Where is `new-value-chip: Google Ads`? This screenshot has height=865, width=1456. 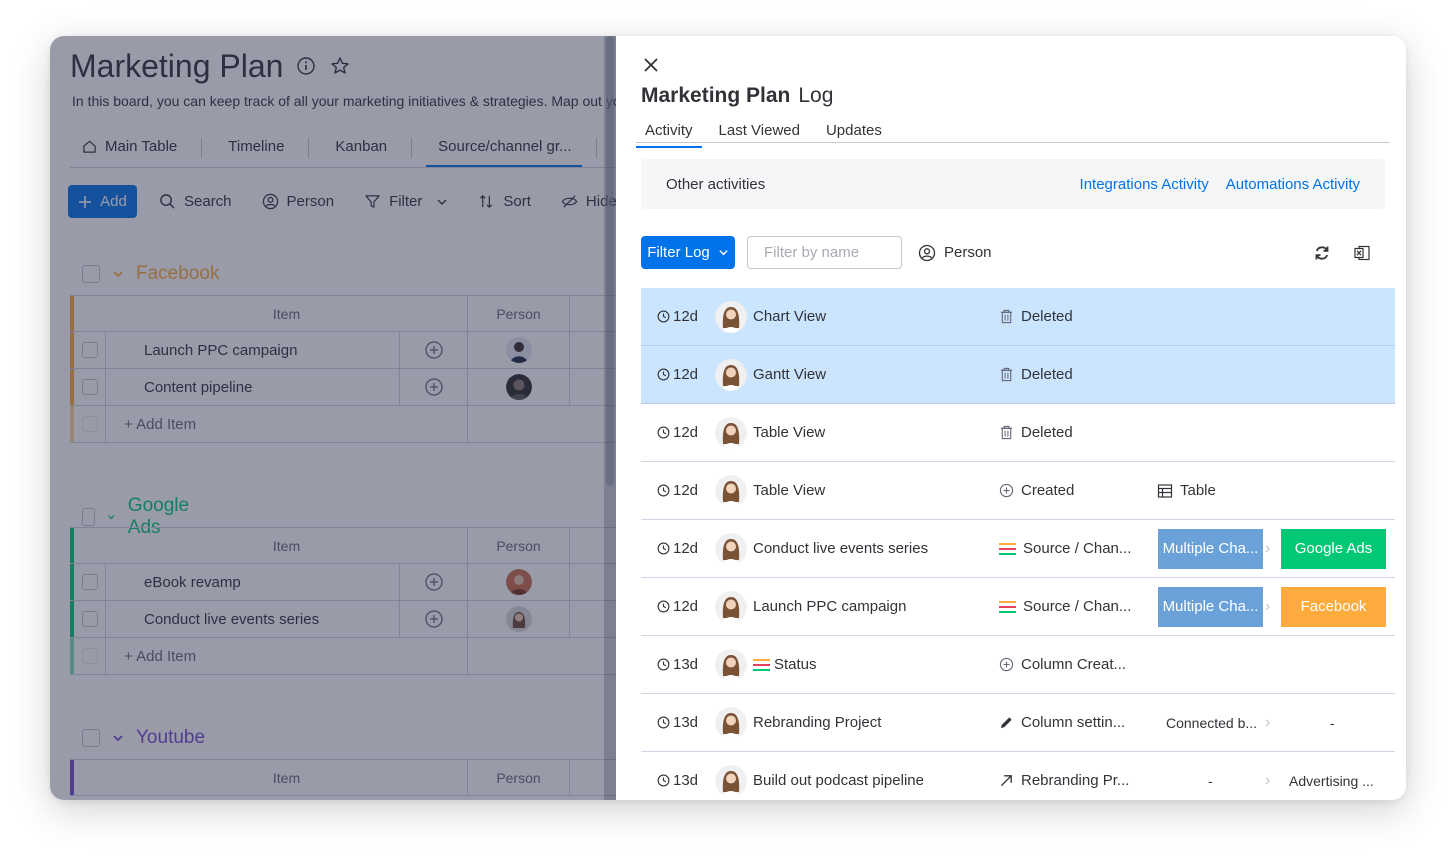
new-value-chip: Google Ads is located at coordinates (1333, 548).